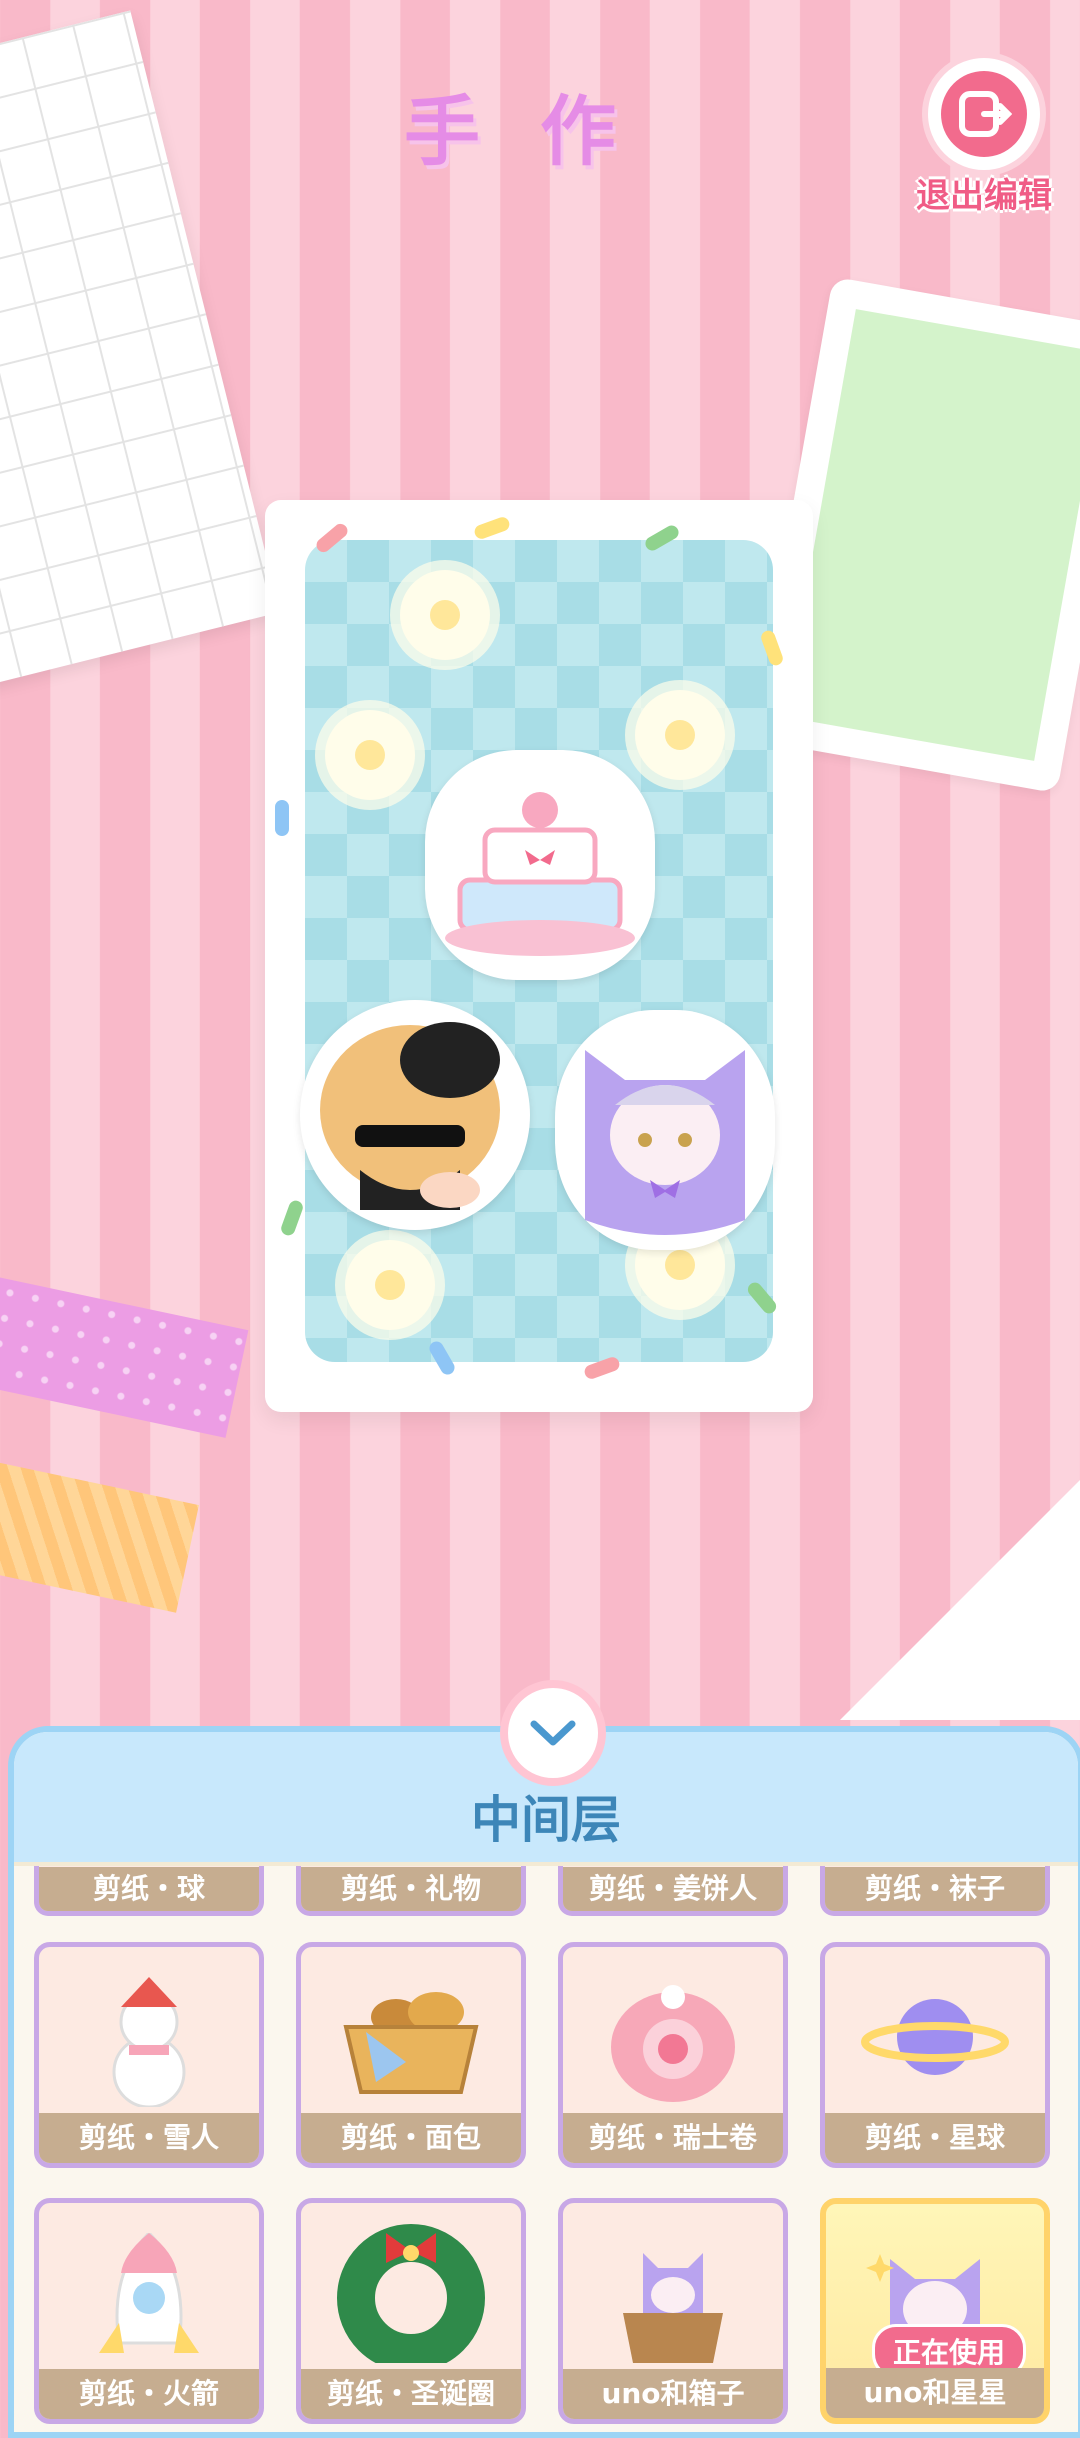 The image size is (1080, 2438). I want to click on item-label: 剪纸・球, so click(149, 1889).